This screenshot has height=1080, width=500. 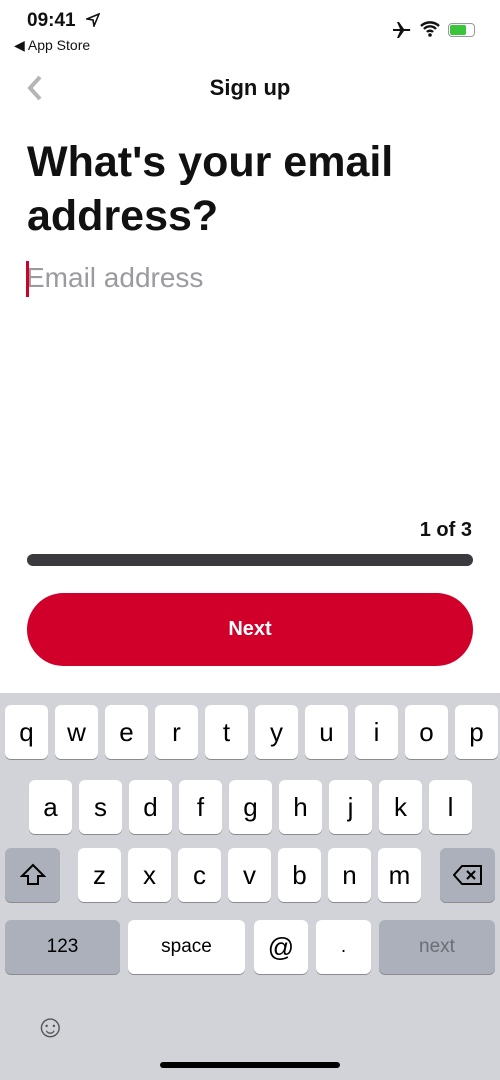 I want to click on space-key: space, so click(x=186, y=947).